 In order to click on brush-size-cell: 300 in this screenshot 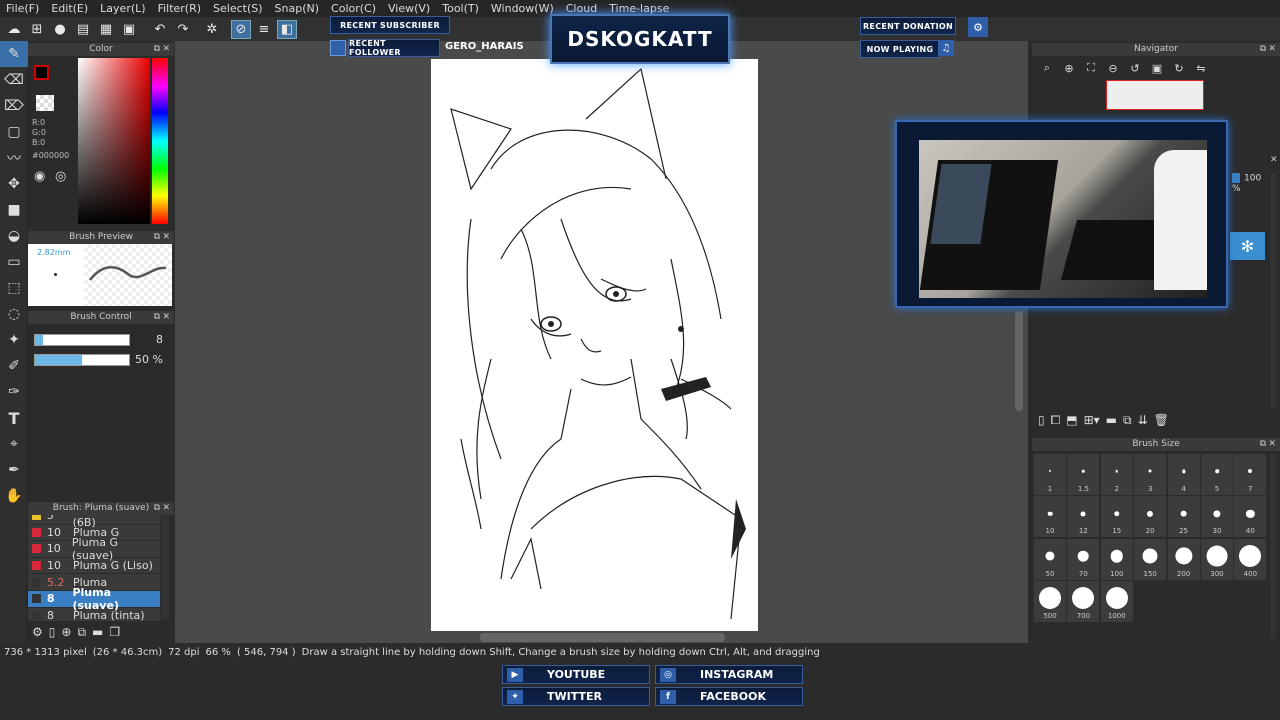, I will do `click(1216, 559)`.